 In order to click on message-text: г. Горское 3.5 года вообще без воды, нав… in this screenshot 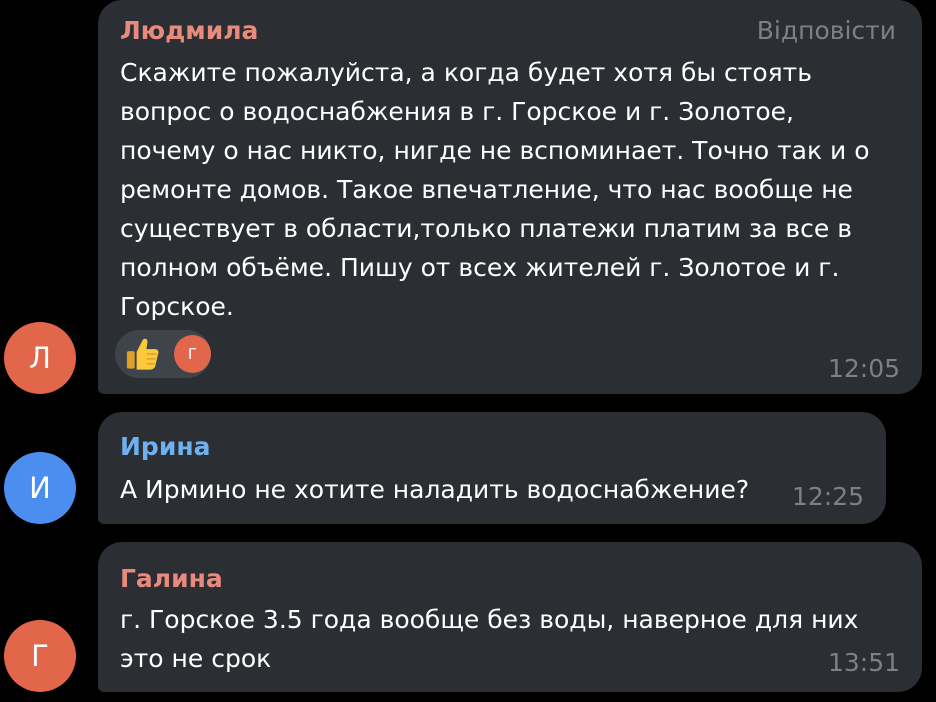, I will do `click(489, 639)`.